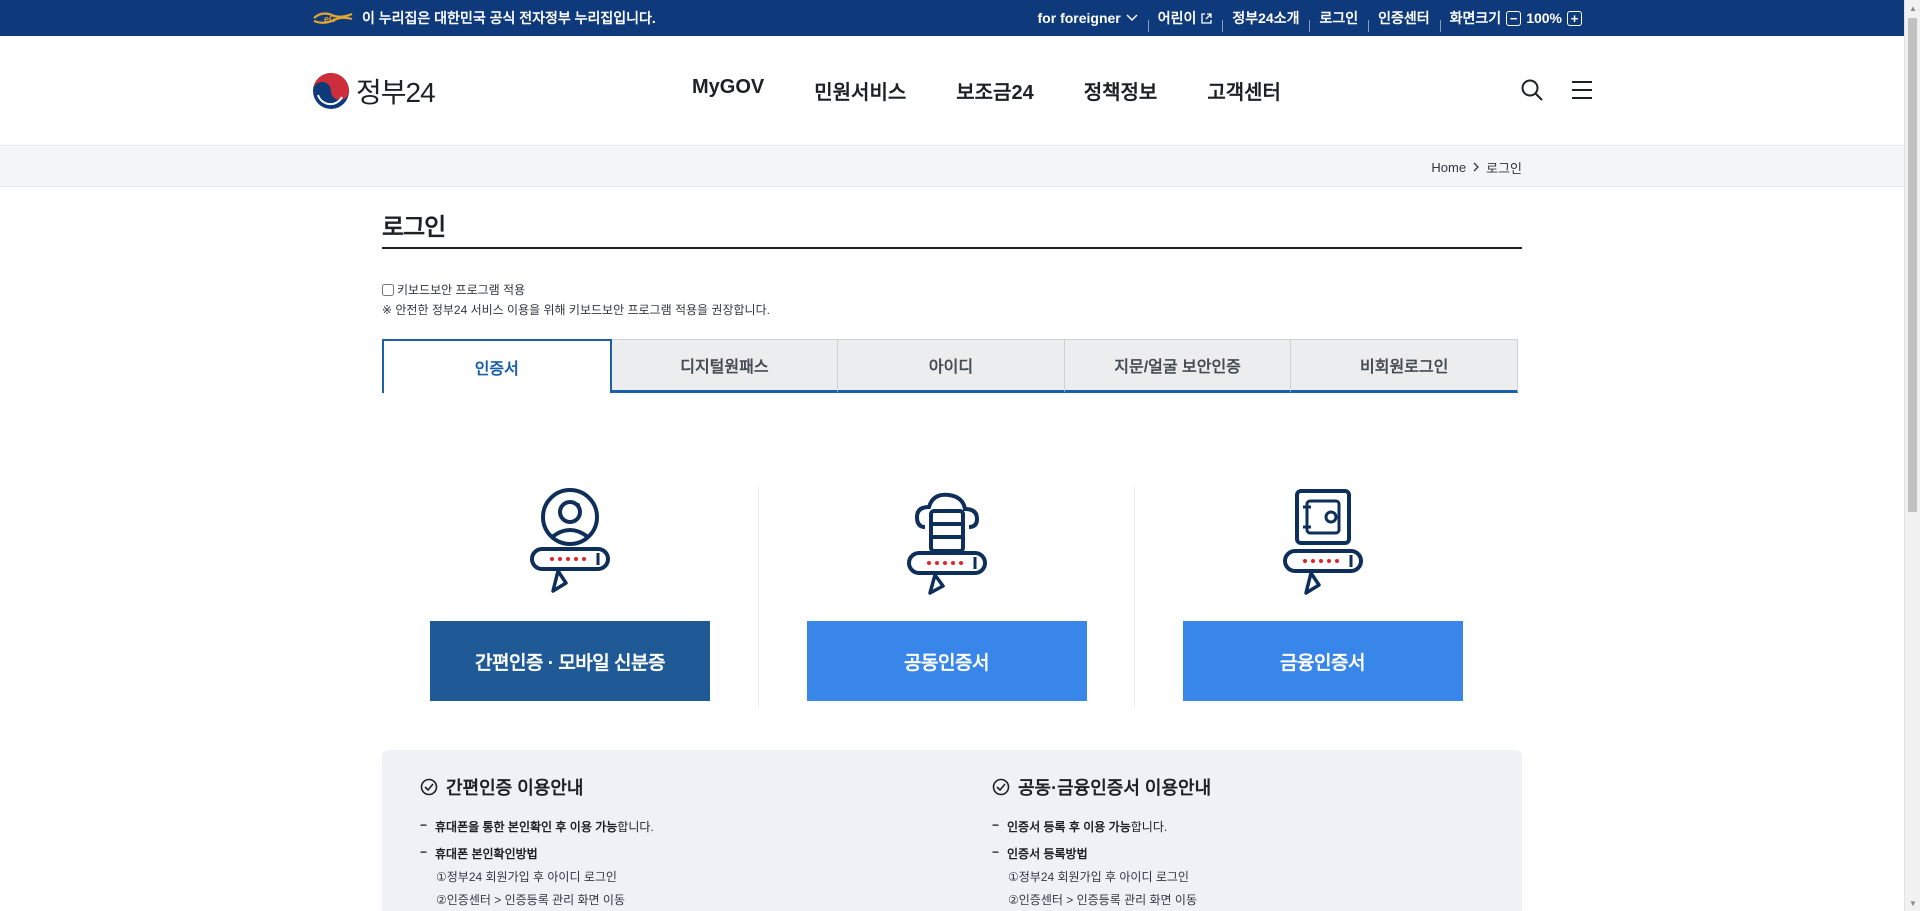 This screenshot has height=911, width=1920. What do you see at coordinates (1207, 18) in the screenshot?
I see `external-link-icon` at bounding box center [1207, 18].